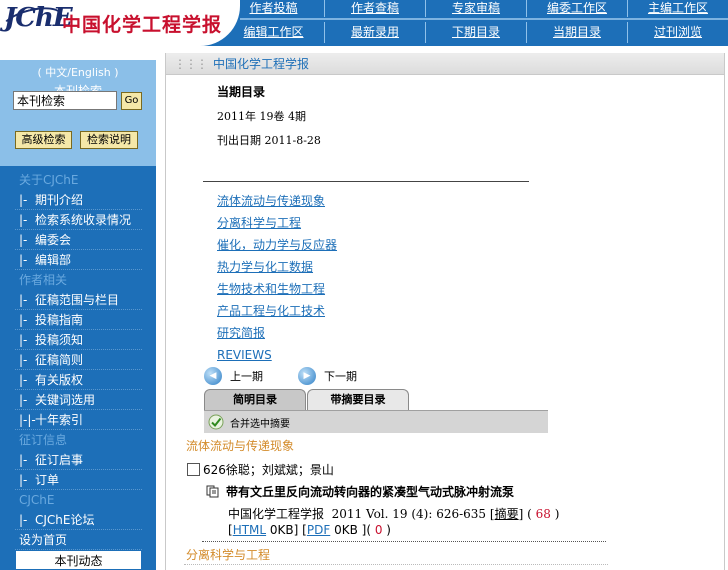 The width and height of the screenshot is (728, 570). I want to click on sidebar-item-label: 十年索引, so click(59, 420).